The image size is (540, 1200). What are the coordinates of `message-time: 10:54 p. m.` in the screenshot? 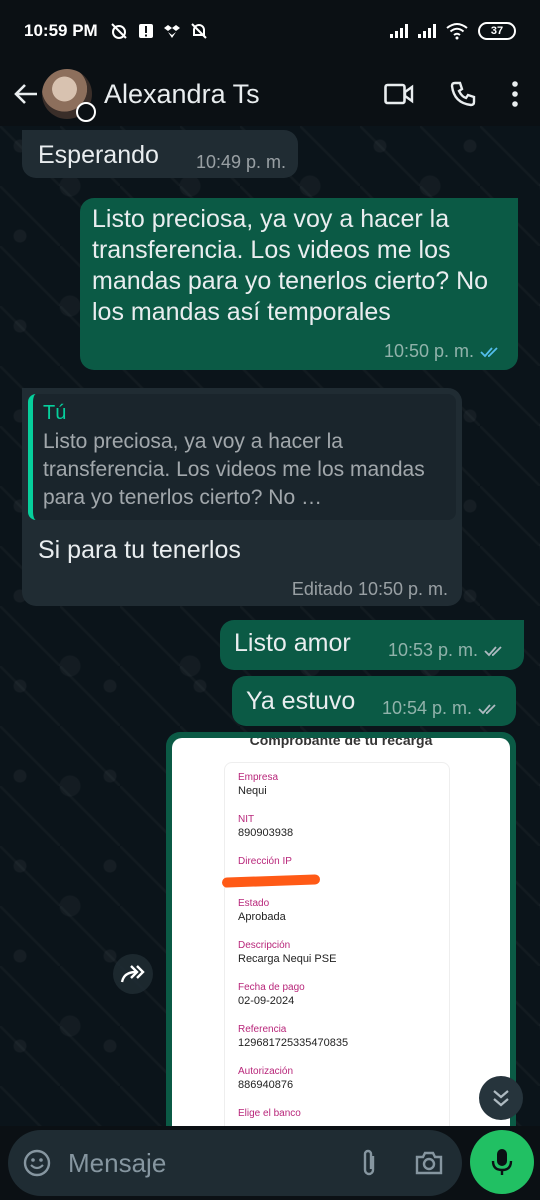 It's located at (426, 708).